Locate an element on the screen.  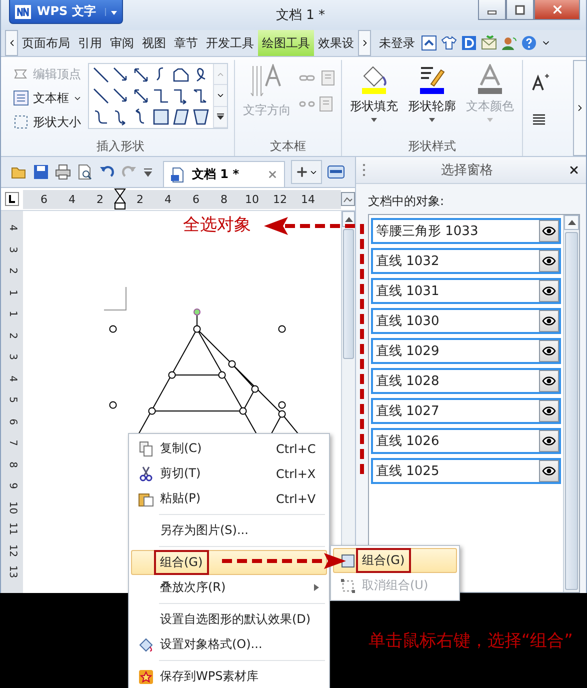
object-item: 直线 1030 is located at coordinates (466, 321).